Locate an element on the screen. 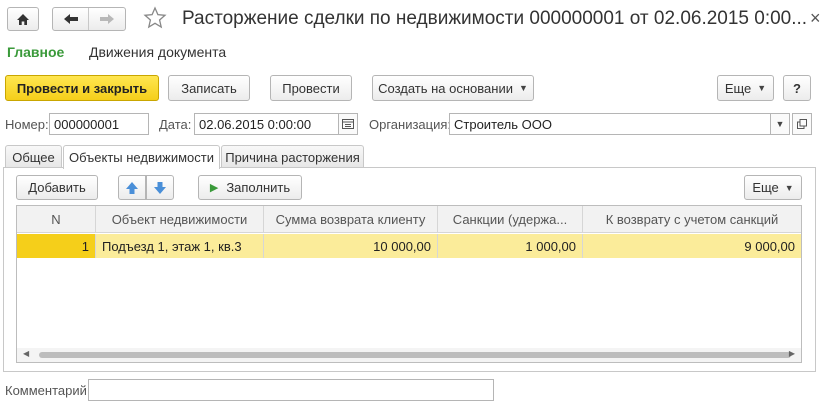 This screenshot has height=408, width=830. horizontal-scrollbar: ◀ ▶ is located at coordinates (409, 355).